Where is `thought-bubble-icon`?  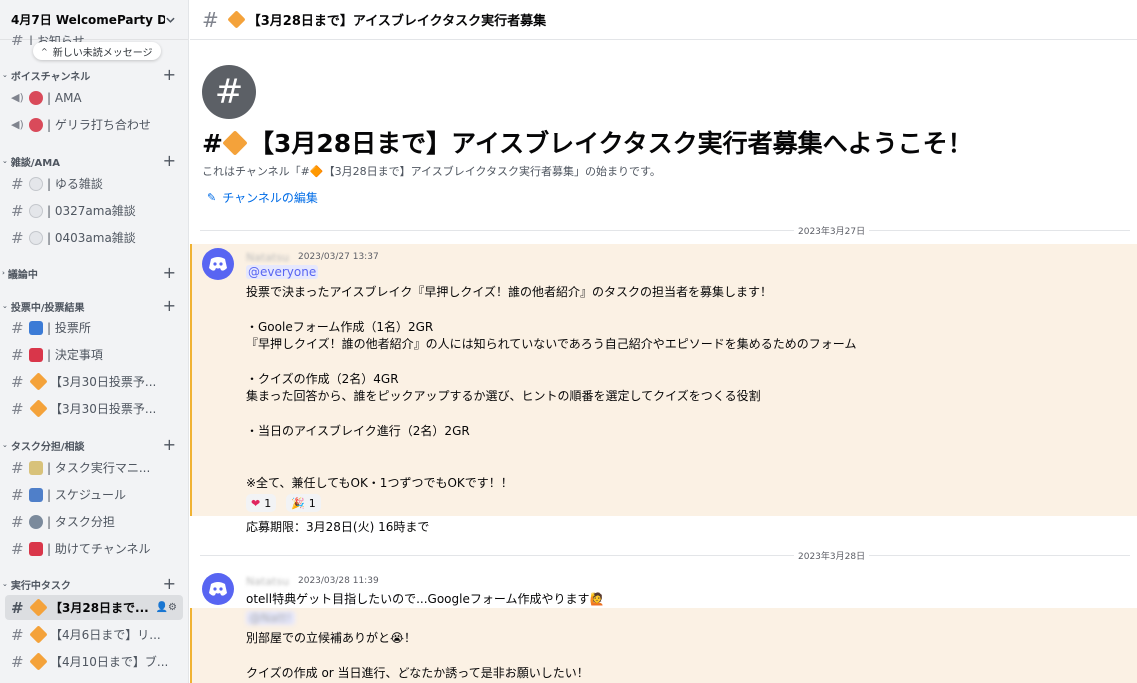 thought-bubble-icon is located at coordinates (36, 183).